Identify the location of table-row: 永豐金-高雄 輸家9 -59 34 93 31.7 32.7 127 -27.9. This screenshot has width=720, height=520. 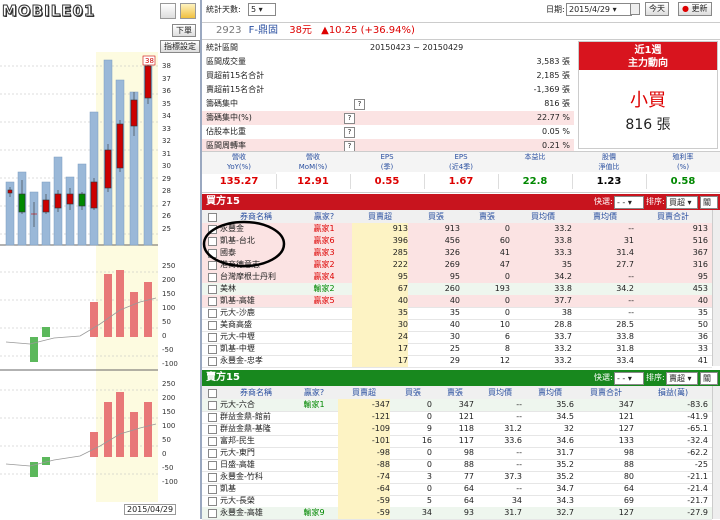
(457, 513).